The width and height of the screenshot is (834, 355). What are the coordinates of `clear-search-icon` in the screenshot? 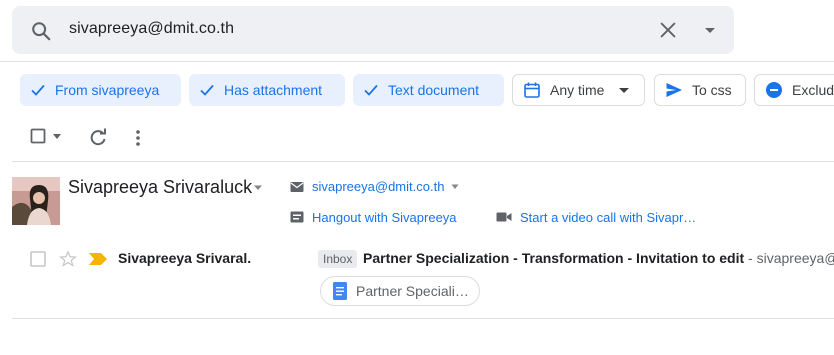 It's located at (668, 30).